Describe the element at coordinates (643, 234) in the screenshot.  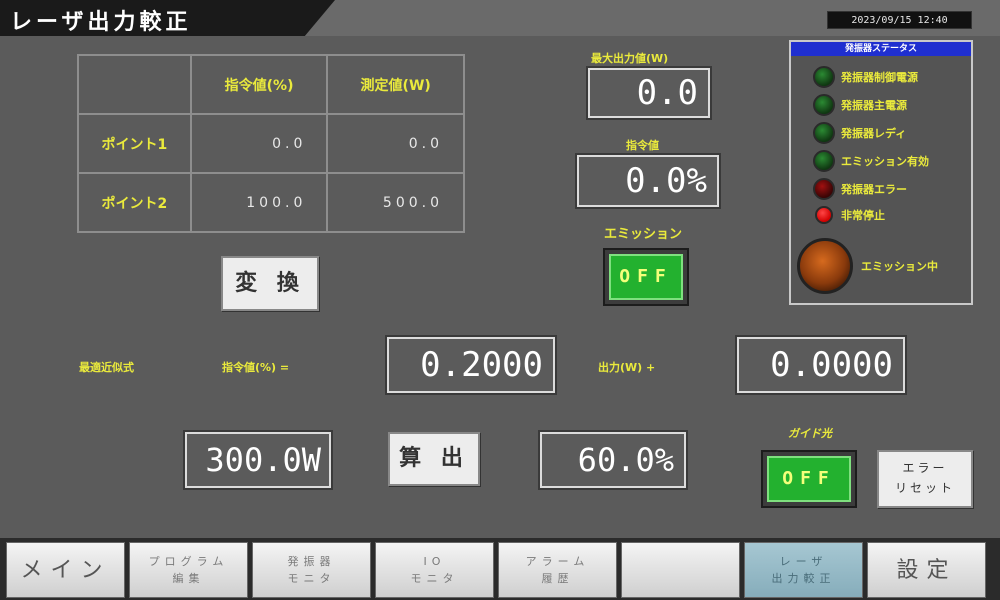
I see `emission-label: エミッション` at that location.